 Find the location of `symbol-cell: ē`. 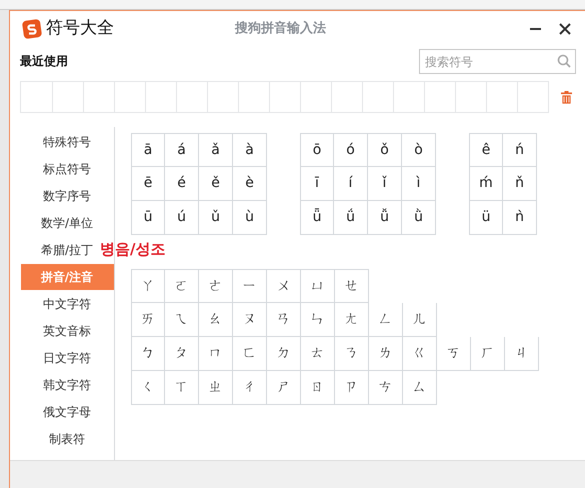

symbol-cell: ē is located at coordinates (148, 184).